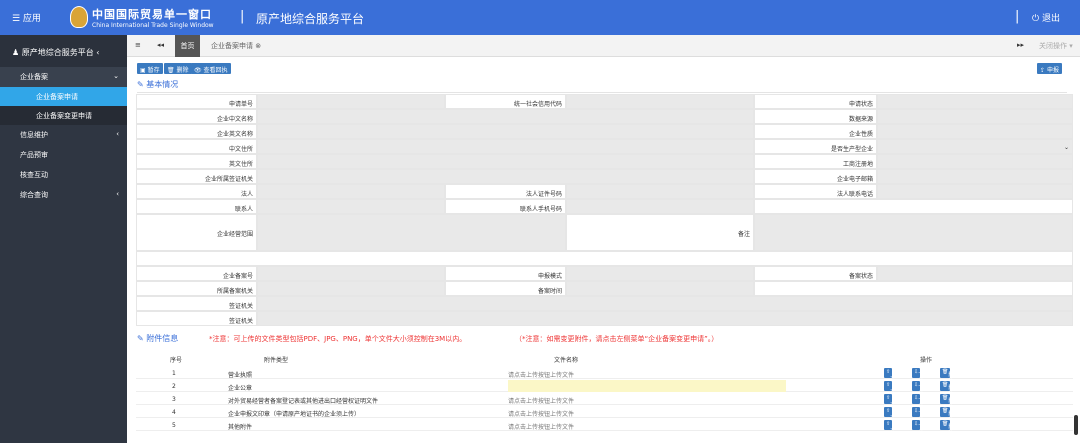  I want to click on delete-button: 🗑 删除, so click(178, 68).